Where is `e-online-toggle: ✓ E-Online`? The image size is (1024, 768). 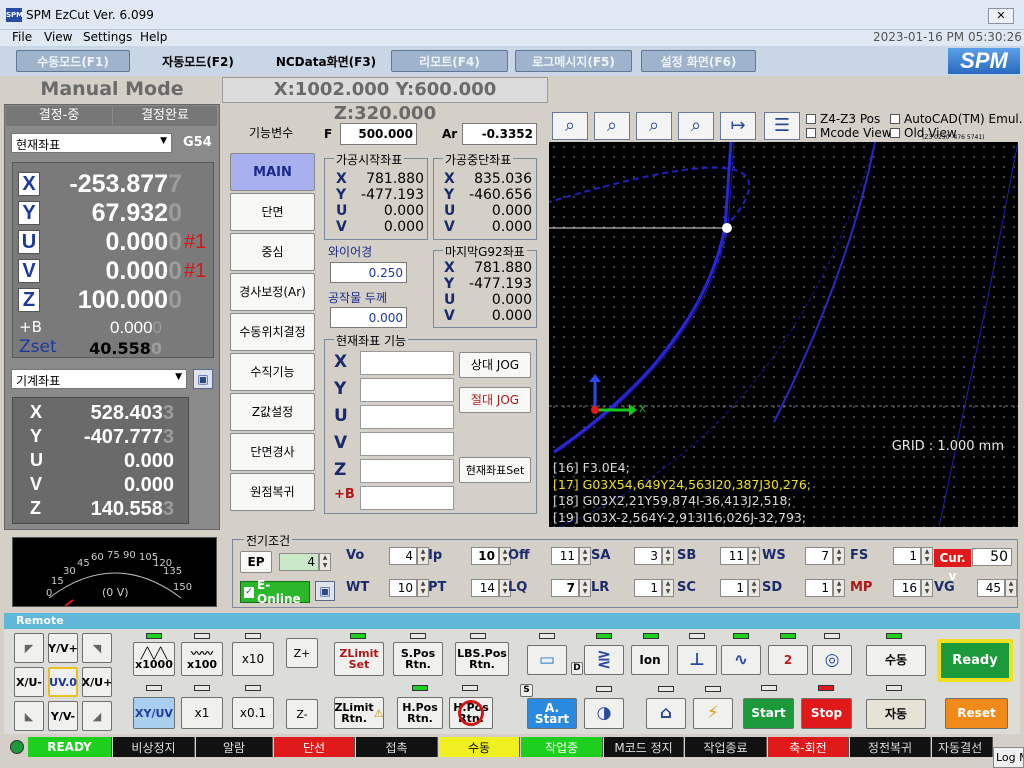
e-online-toggle: ✓ E-Online is located at coordinates (275, 592).